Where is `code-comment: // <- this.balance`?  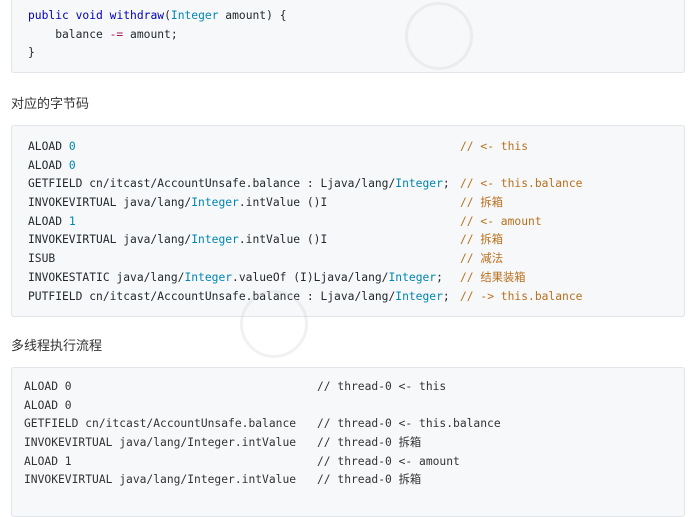
code-comment: // <- this.balance is located at coordinates (521, 184).